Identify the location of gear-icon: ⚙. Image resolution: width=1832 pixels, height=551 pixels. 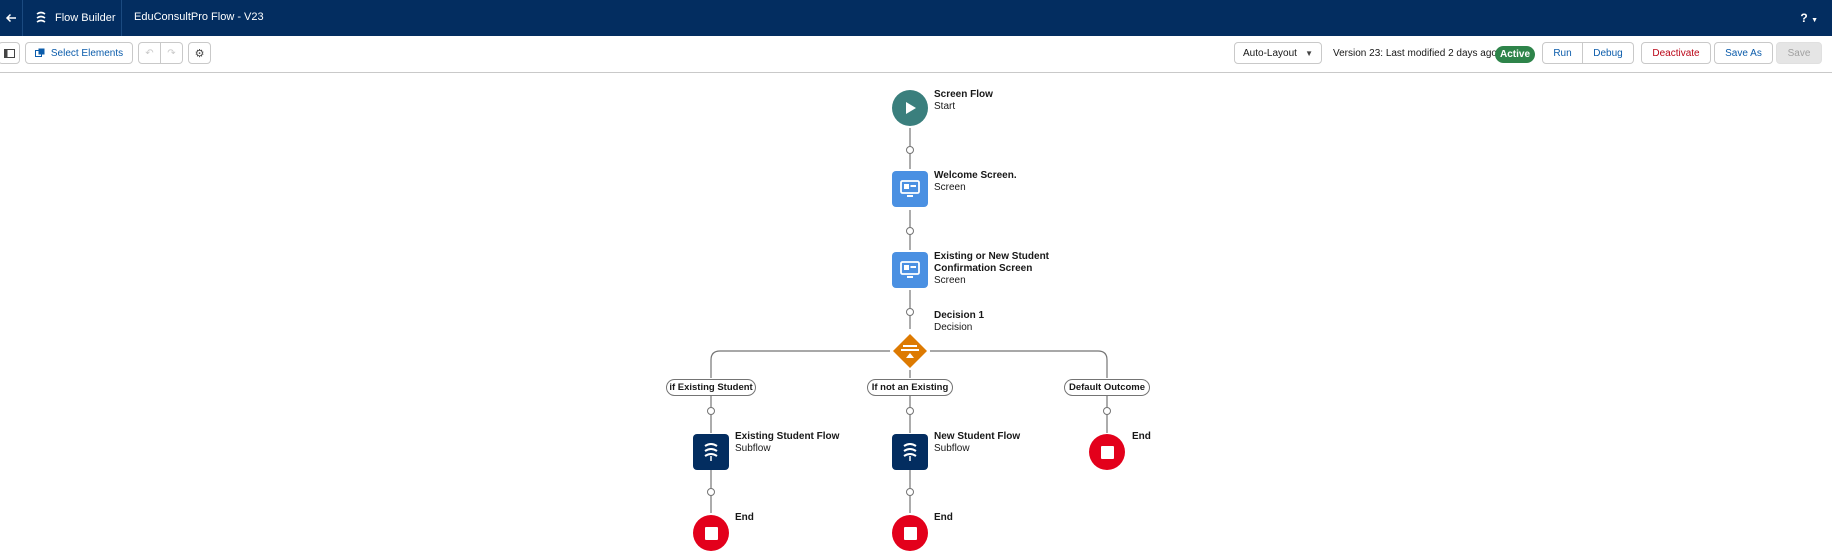
(199, 53).